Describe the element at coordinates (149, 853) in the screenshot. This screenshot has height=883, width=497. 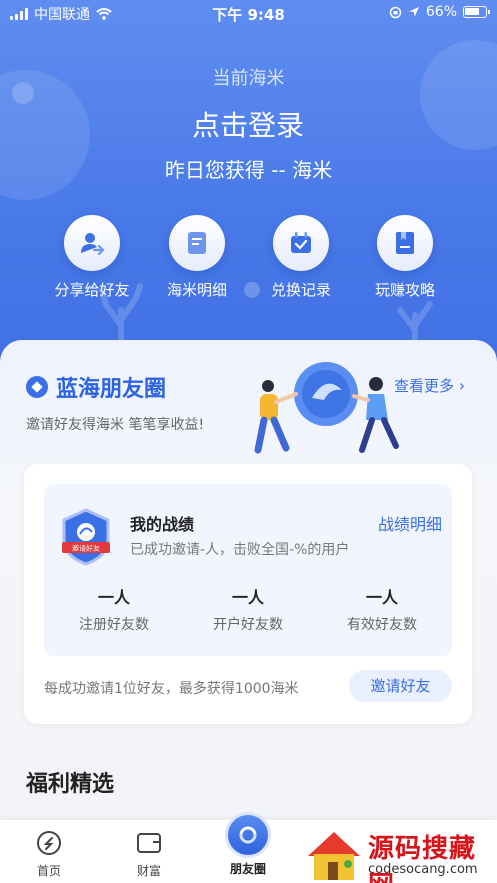
I see `tab-wealth: 财富` at that location.